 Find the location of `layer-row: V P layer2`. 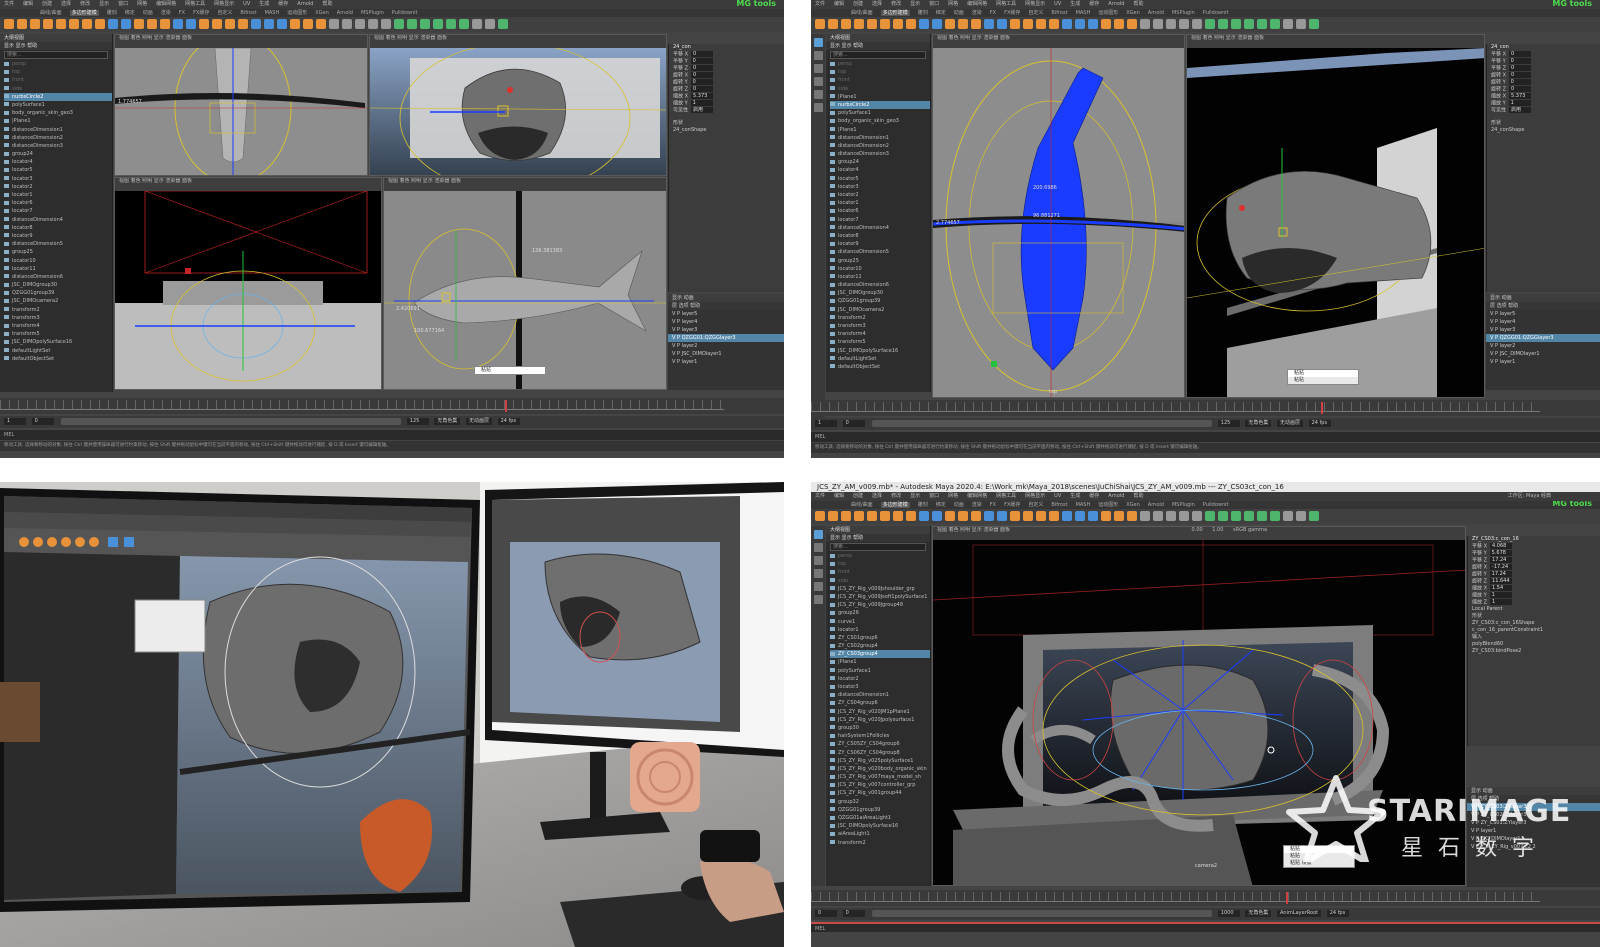

layer-row: V P layer2 is located at coordinates (726, 346).